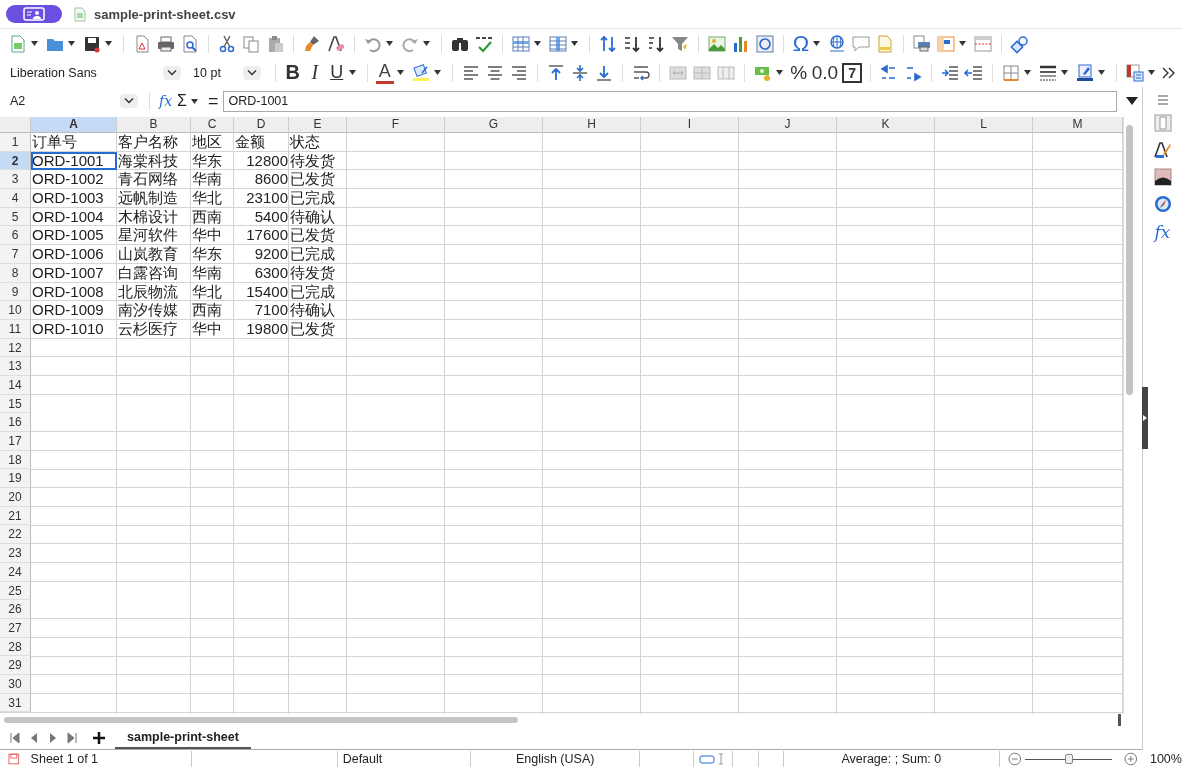 The image size is (1182, 768). I want to click on row-header: 4, so click(15, 198).